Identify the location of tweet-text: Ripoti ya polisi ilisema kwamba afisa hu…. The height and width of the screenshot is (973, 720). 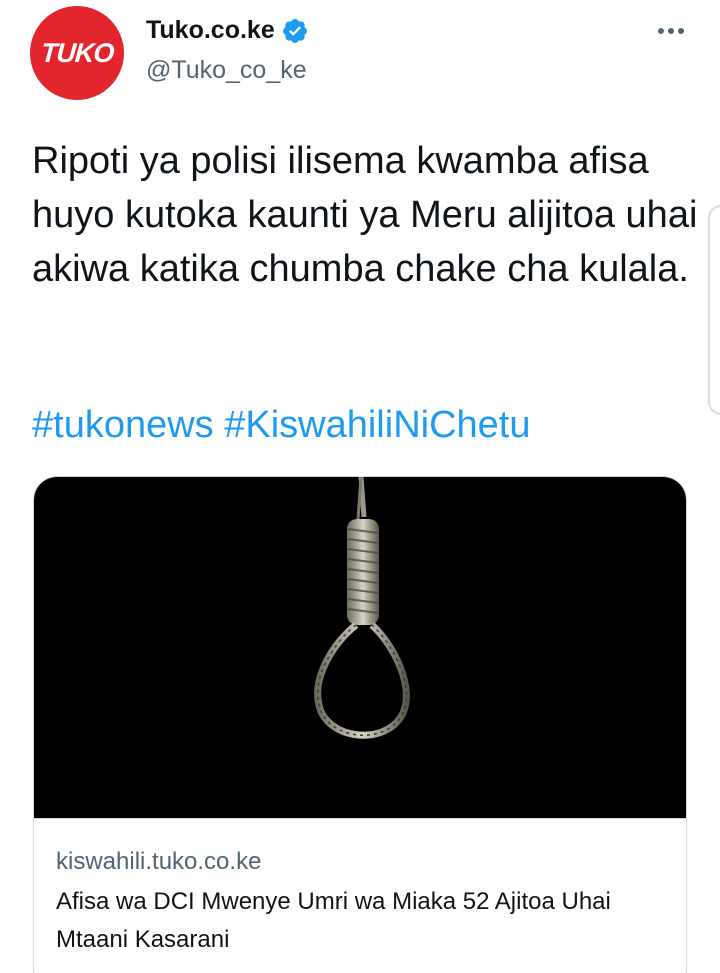
(365, 215).